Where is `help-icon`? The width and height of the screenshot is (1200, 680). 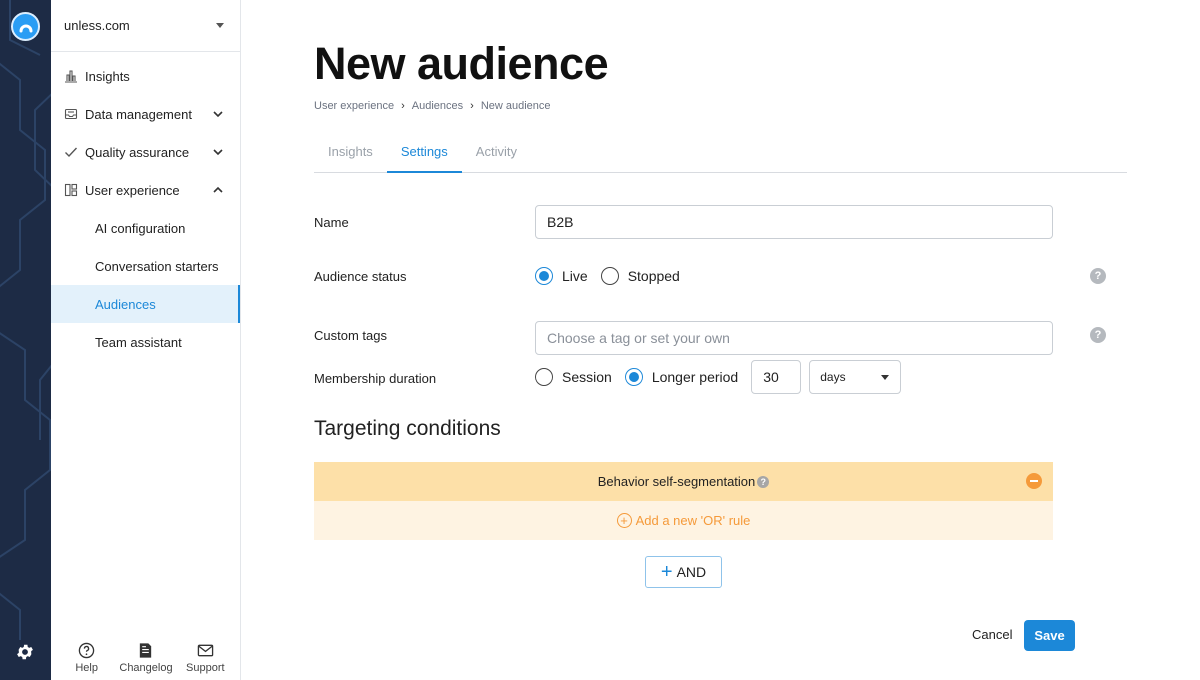
help-icon is located at coordinates (86, 650).